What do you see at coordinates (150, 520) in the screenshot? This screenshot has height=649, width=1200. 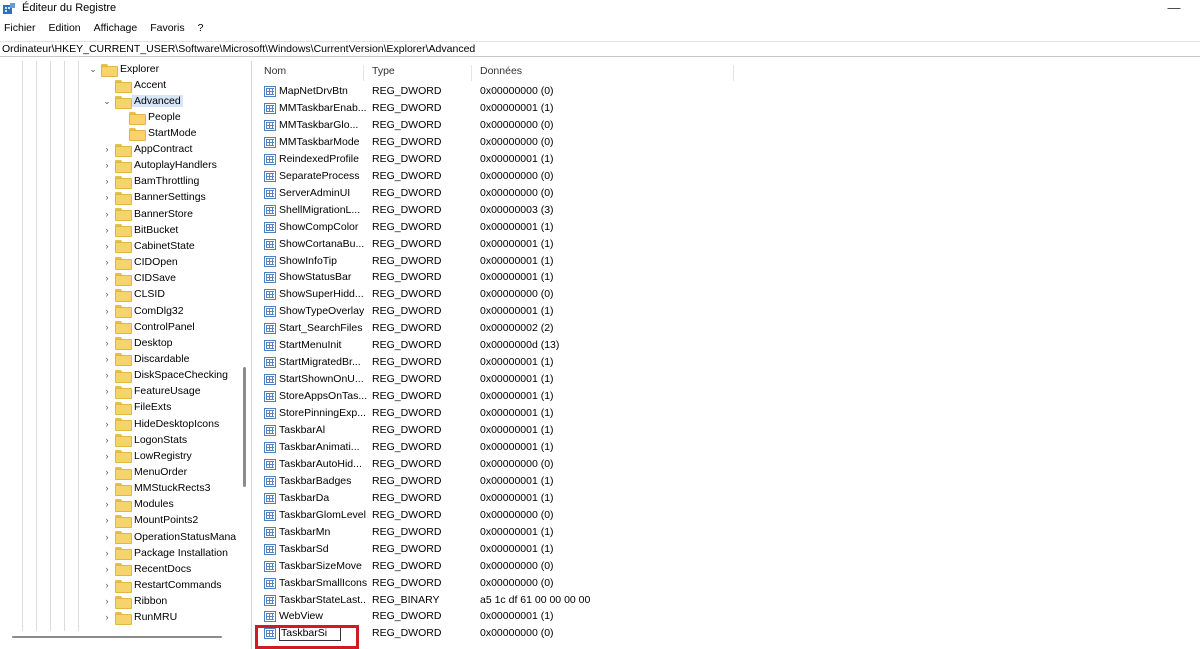 I see `tree-item: › MountPoints2` at bounding box center [150, 520].